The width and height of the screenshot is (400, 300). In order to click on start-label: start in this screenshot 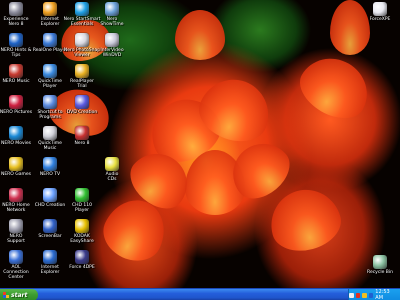, I will do `click(19, 295)`.